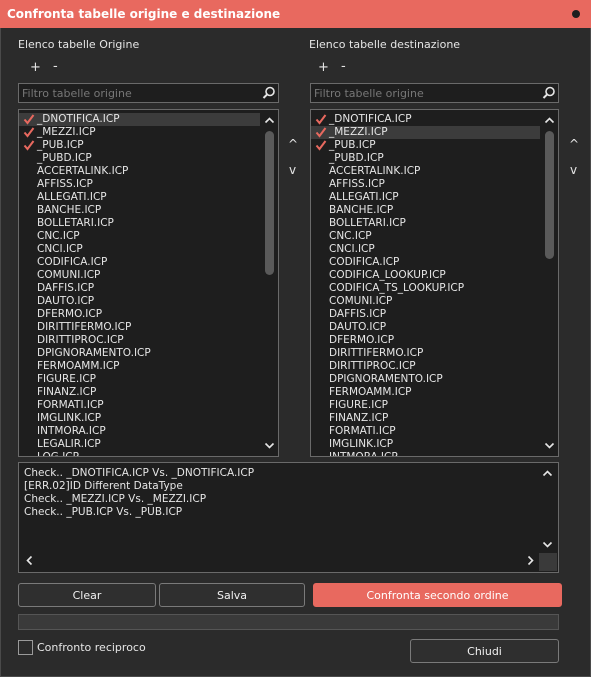  What do you see at coordinates (269, 203) in the screenshot?
I see `source-scroll-thumb` at bounding box center [269, 203].